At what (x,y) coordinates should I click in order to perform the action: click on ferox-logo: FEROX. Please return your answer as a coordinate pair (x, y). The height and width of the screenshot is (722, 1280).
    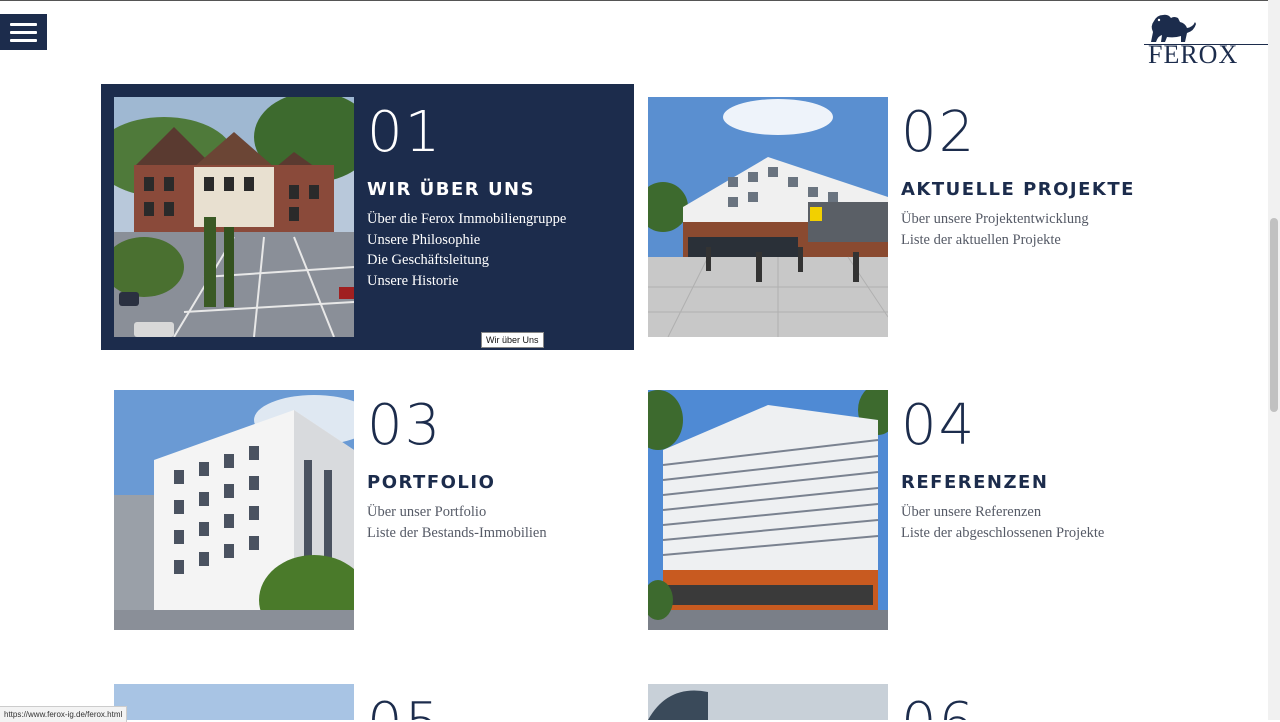
    Looking at the image, I should click on (1207, 40).